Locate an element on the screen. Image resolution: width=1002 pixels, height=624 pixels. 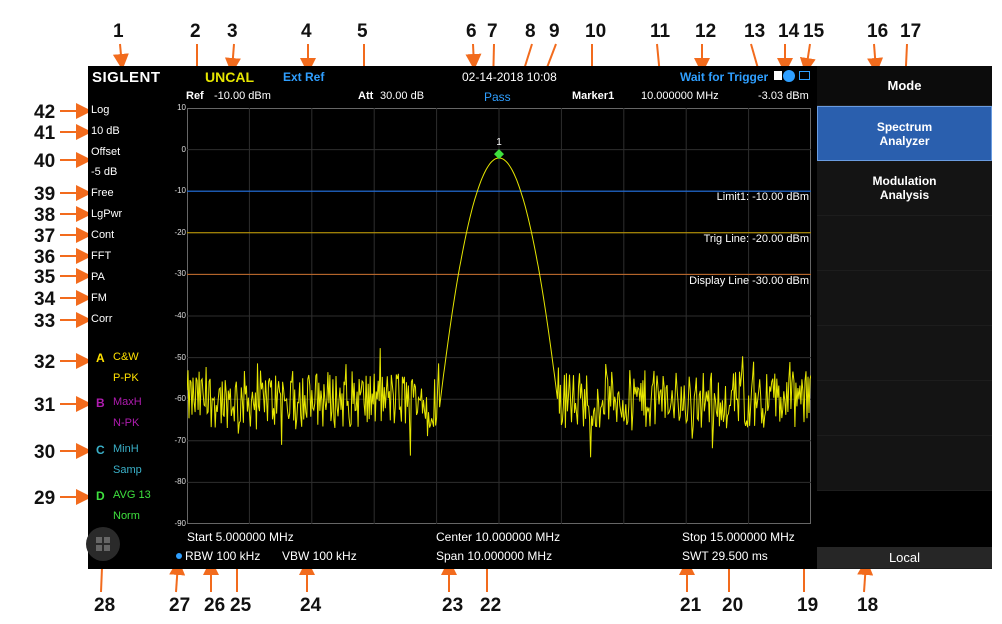
apps-button is located at coordinates (103, 544).